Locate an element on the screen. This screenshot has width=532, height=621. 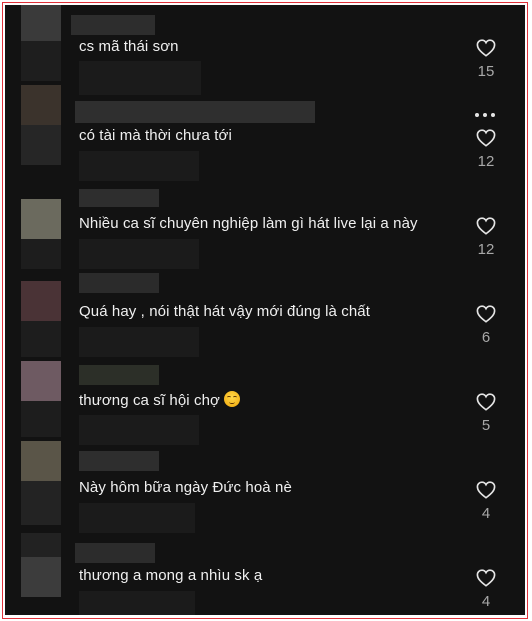
comment-item: cs mã thái sơn 15 is located at coordinates (265, 50).